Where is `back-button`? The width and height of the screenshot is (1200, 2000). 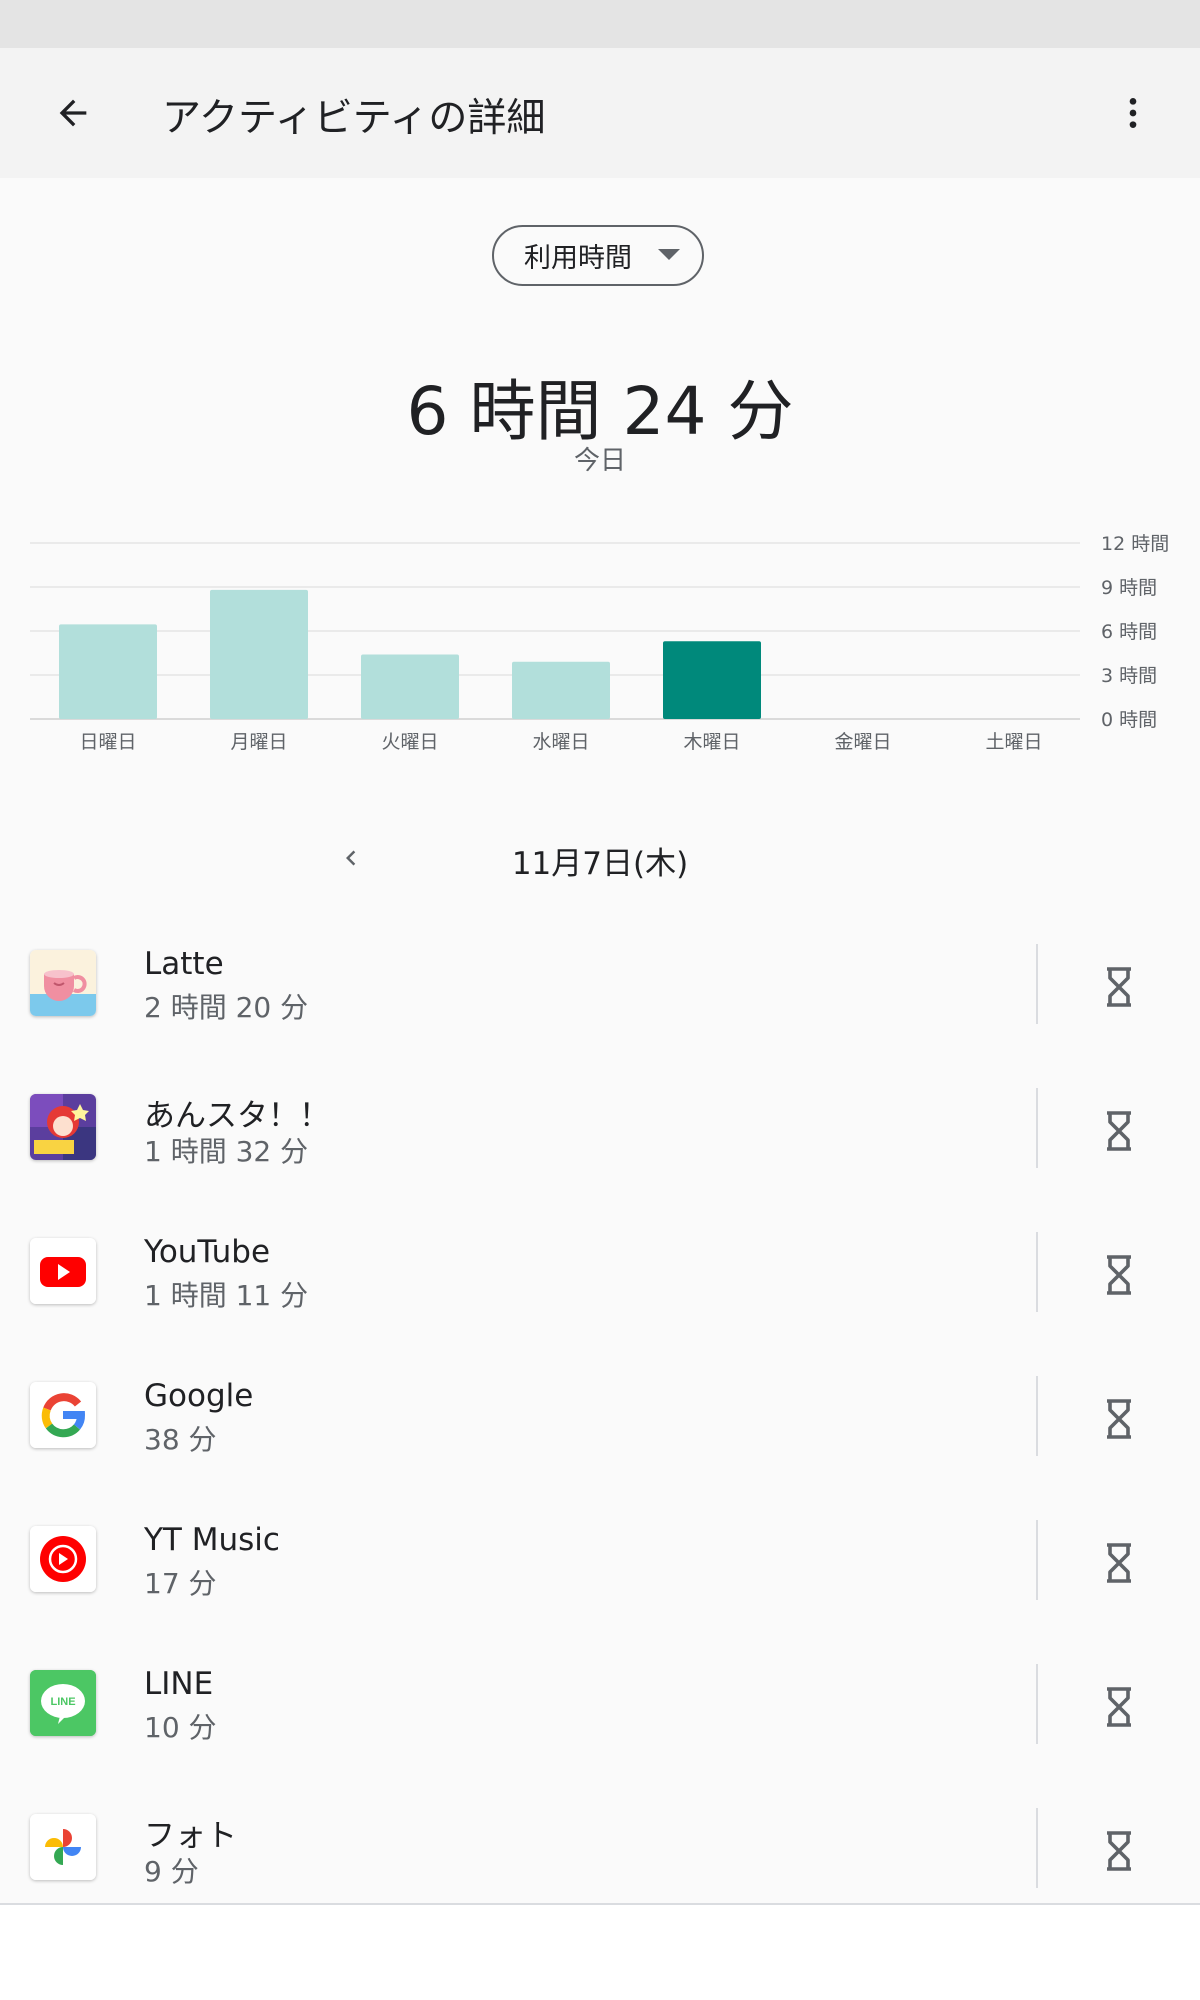 back-button is located at coordinates (73, 113).